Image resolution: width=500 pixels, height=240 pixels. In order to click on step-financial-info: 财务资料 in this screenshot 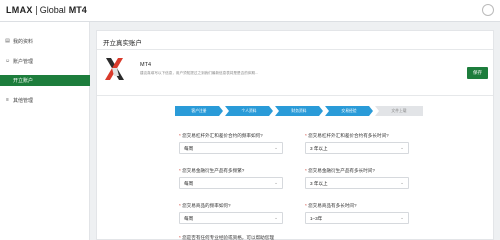, I will do `click(299, 111)`.